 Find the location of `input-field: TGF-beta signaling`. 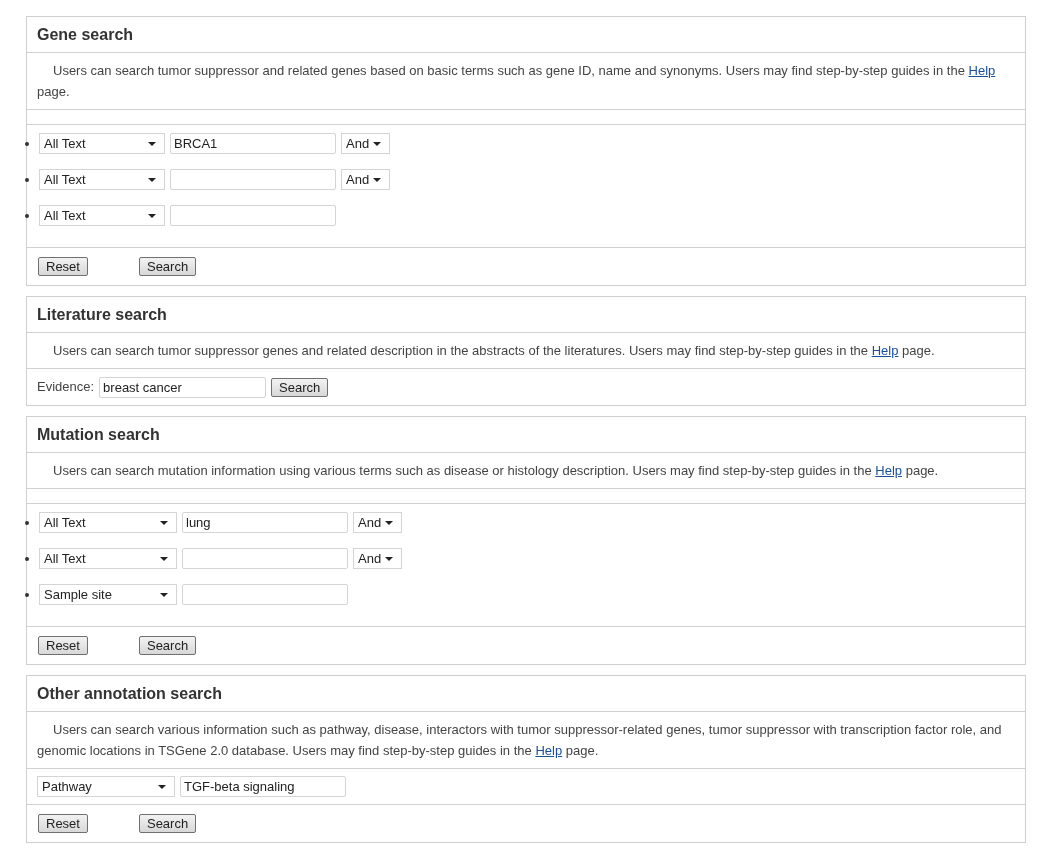

input-field: TGF-beta signaling is located at coordinates (263, 786).